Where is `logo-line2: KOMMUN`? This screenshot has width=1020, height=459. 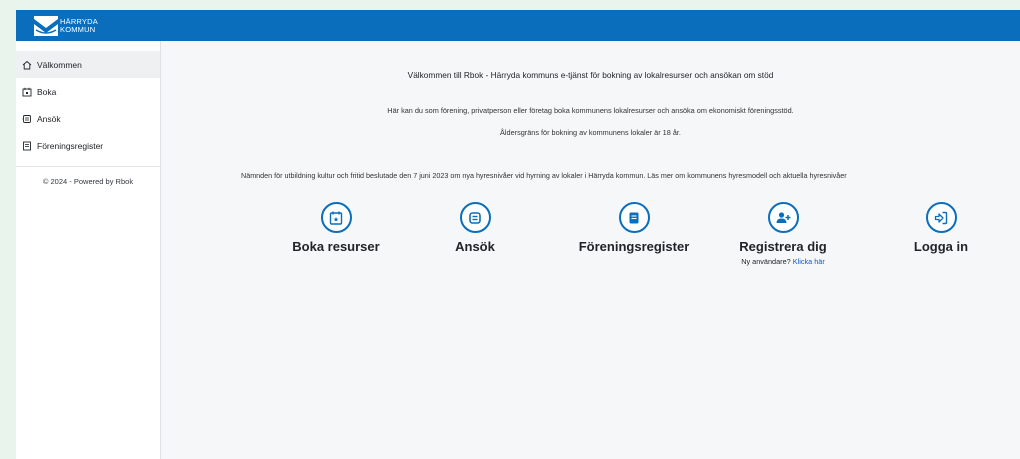 logo-line2: KOMMUN is located at coordinates (78, 29).